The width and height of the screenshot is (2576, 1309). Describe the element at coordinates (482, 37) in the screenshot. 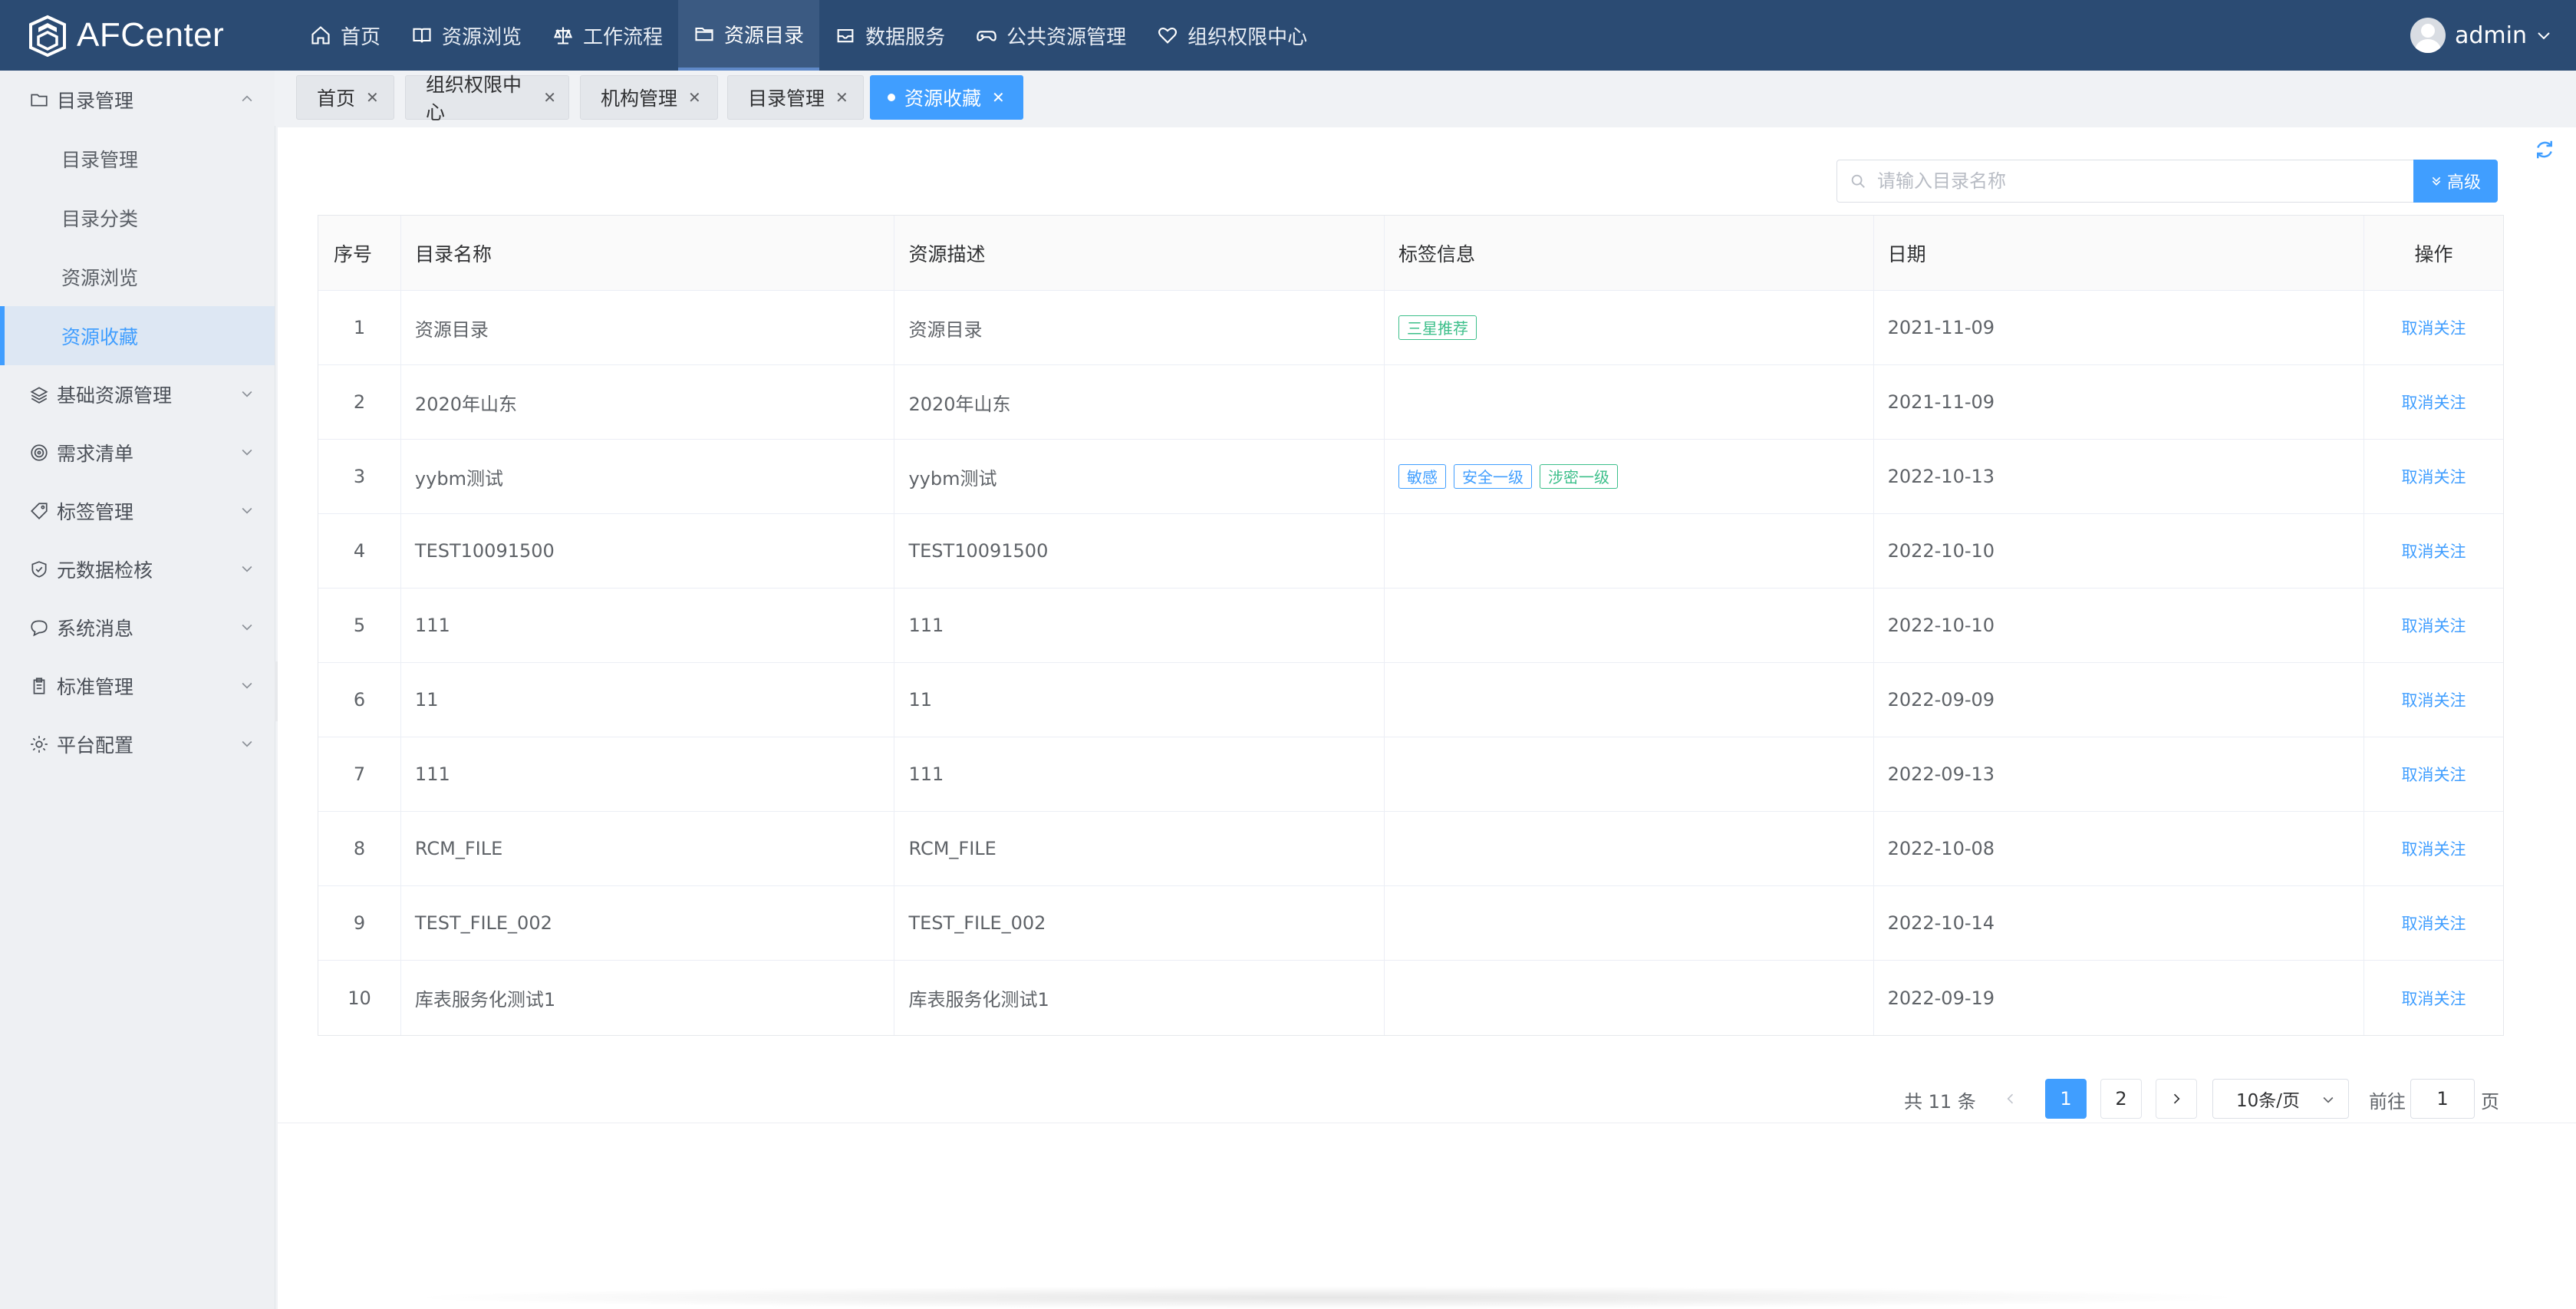

I see `topnav-label: 资源浏览` at that location.